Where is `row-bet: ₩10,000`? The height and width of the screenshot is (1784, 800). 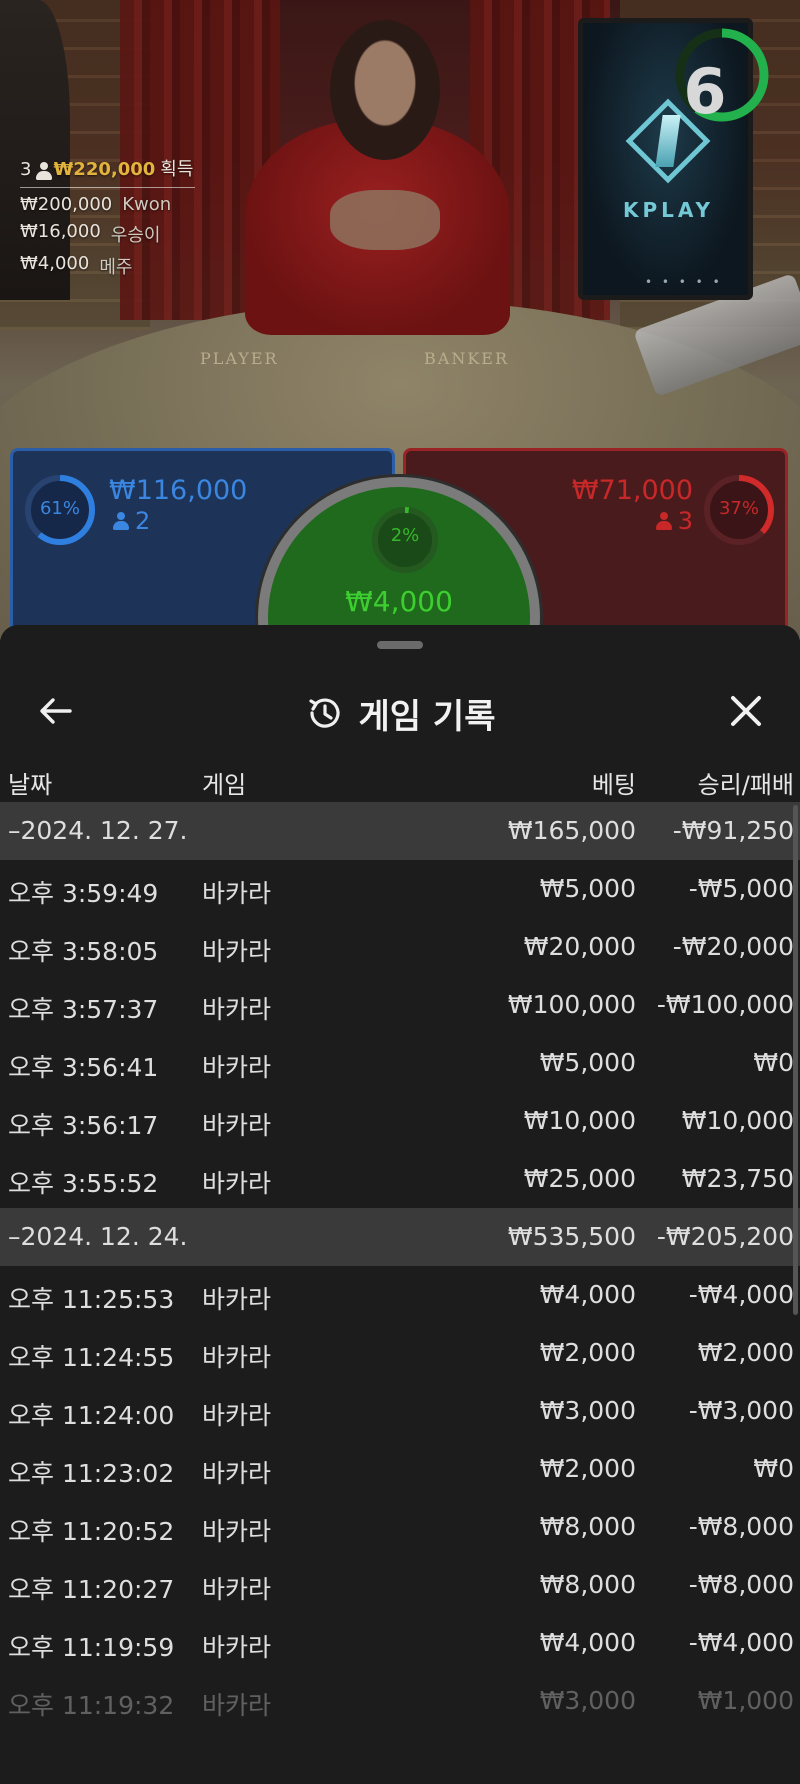 row-bet: ₩10,000 is located at coordinates (579, 1120).